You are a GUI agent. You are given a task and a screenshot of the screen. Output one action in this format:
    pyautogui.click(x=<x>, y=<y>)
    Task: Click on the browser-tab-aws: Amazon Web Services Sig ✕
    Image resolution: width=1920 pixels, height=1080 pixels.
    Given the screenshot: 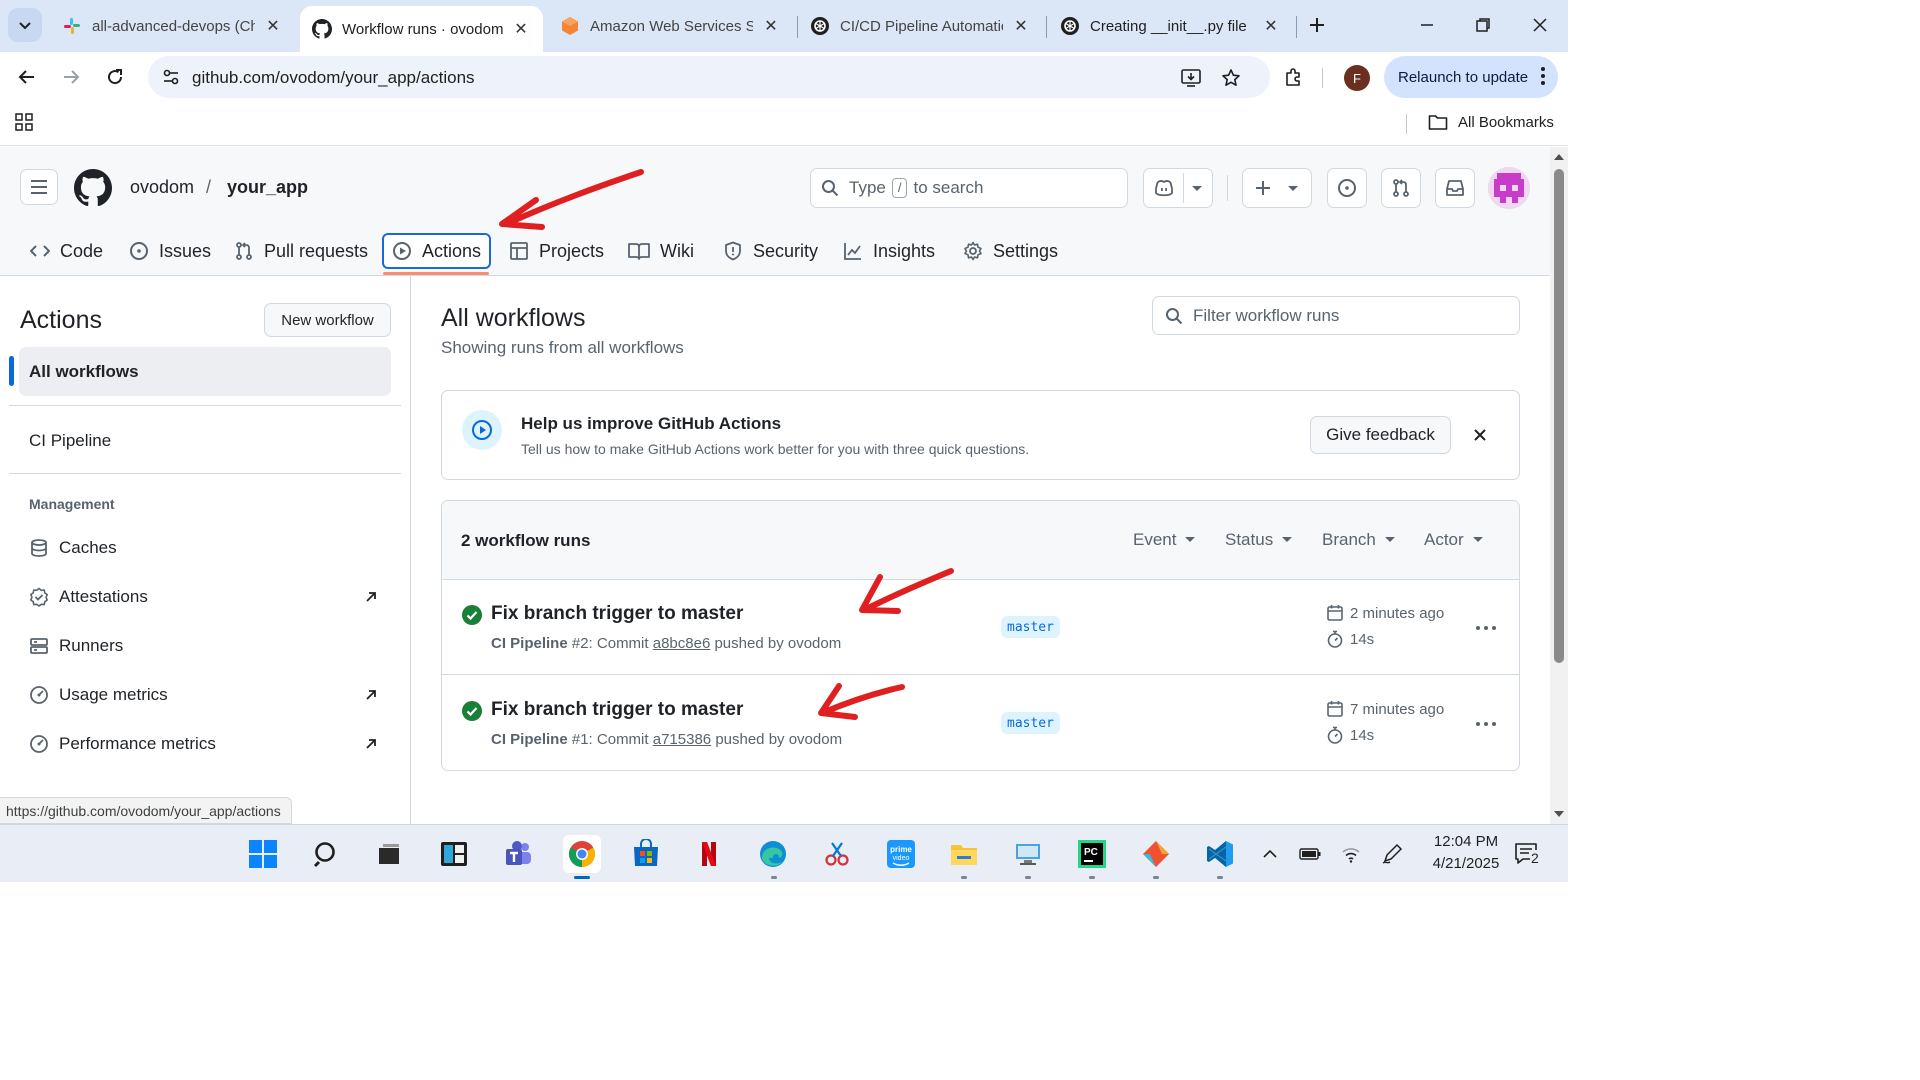 What is the action you would take?
    pyautogui.click(x=670, y=26)
    